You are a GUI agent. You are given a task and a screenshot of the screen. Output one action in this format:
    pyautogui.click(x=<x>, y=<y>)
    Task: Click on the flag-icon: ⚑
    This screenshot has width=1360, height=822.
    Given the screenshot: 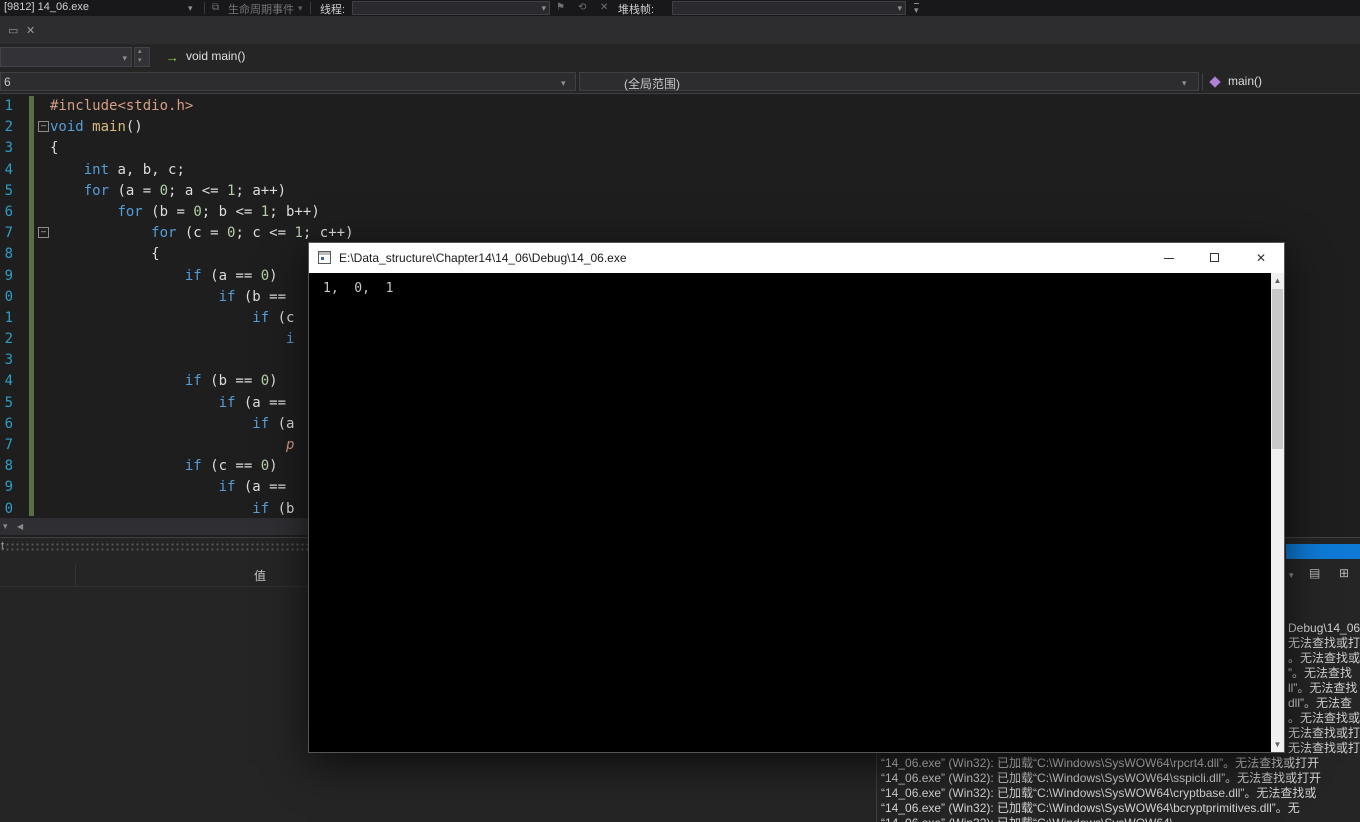 What is the action you would take?
    pyautogui.click(x=560, y=8)
    